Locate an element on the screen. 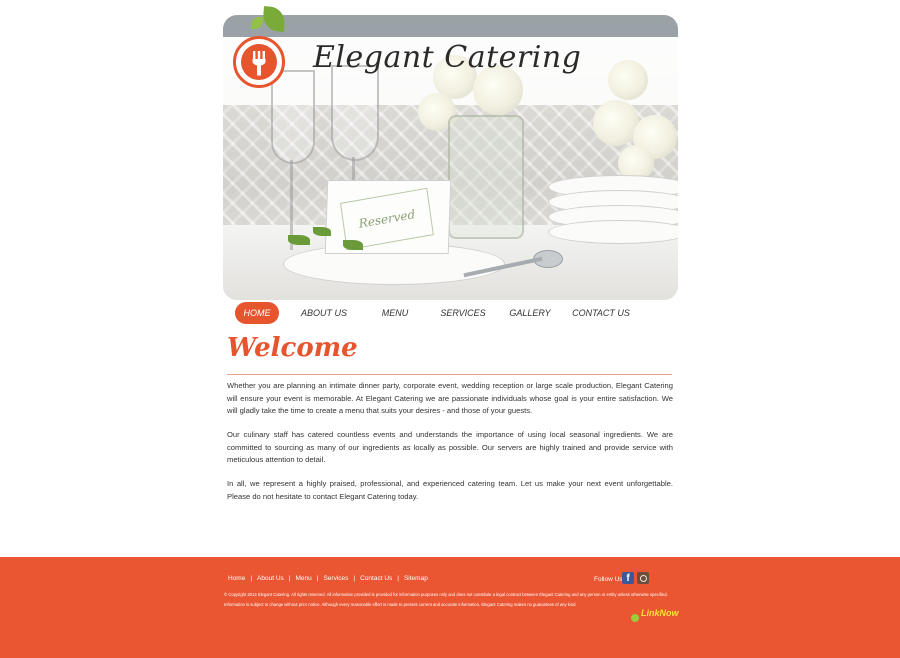 This screenshot has width=900, height=658. logo-inner-circle is located at coordinates (259, 62).